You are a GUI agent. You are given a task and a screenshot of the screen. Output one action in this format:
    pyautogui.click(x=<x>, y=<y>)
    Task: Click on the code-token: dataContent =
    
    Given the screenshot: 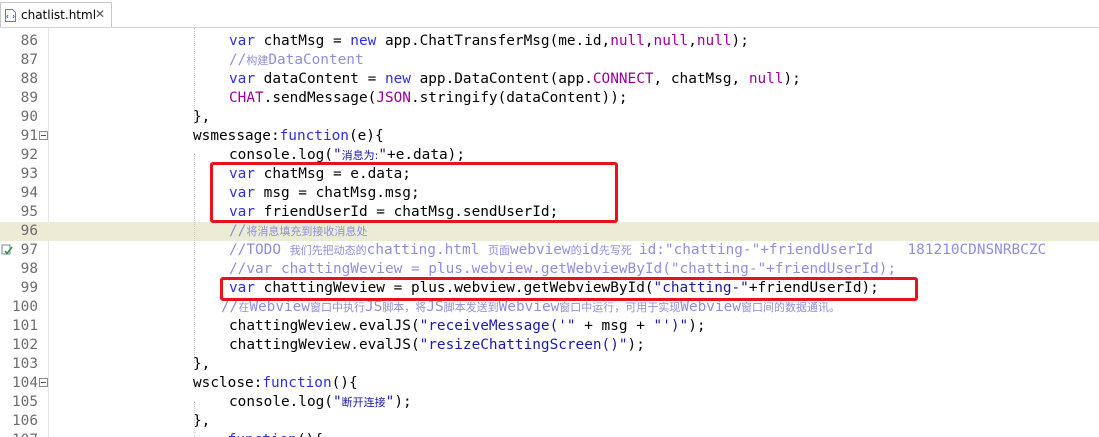 What is the action you would take?
    pyautogui.click(x=324, y=79)
    